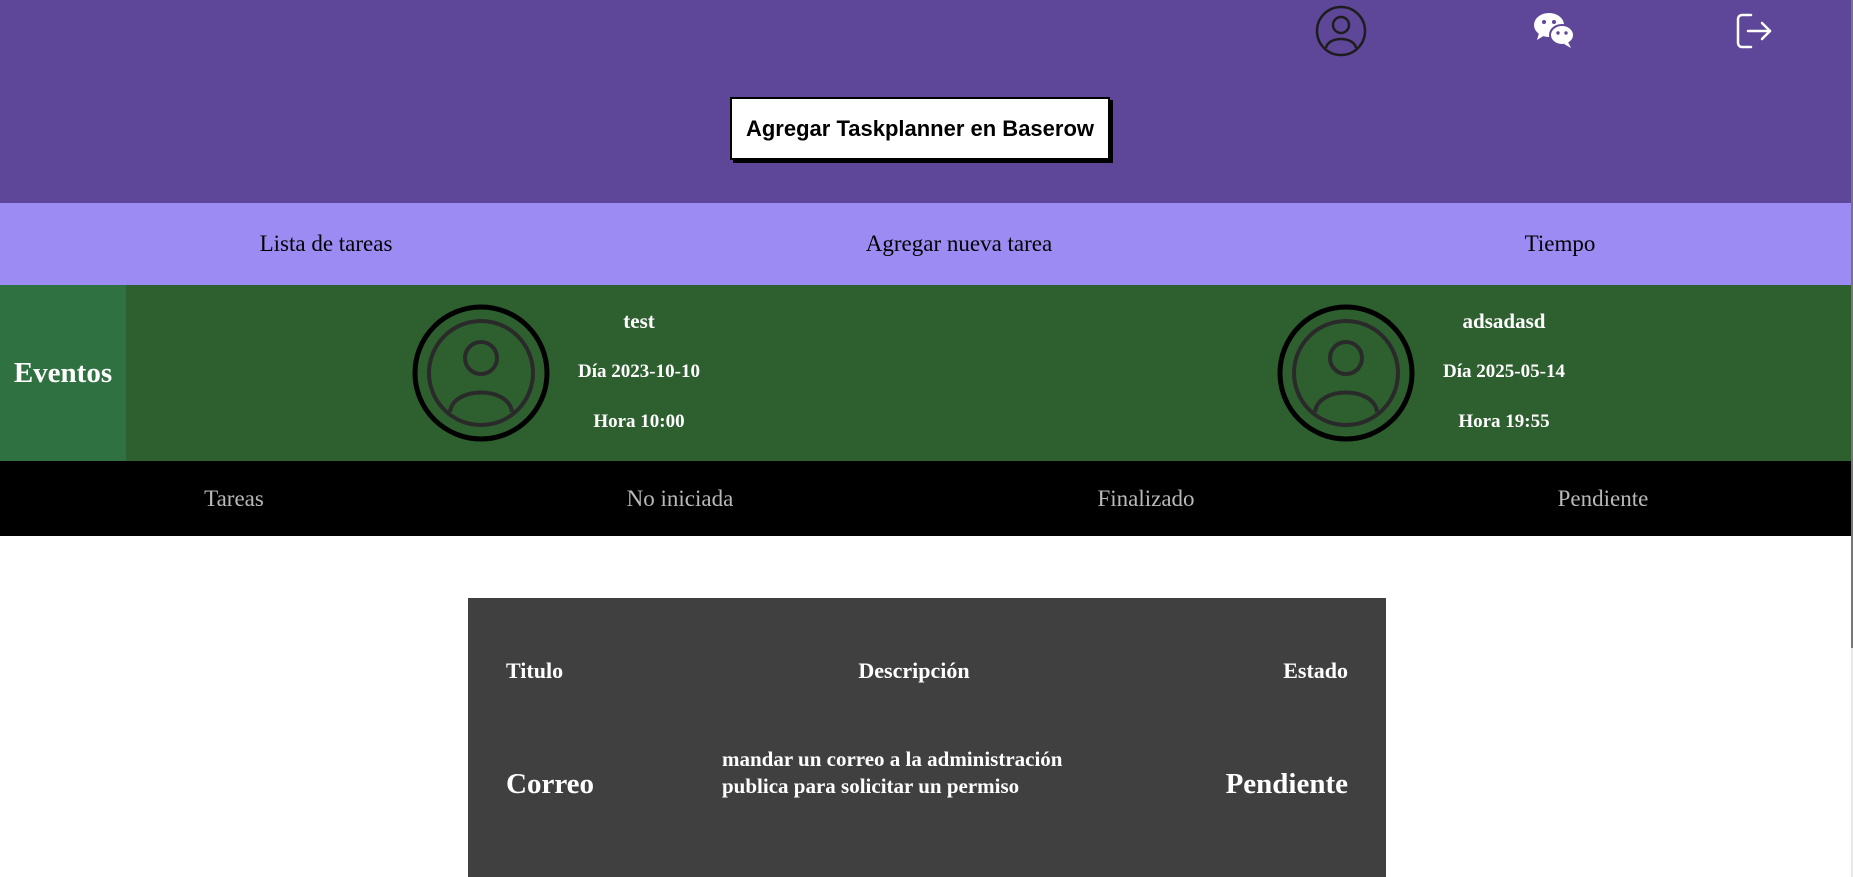 Image resolution: width=1853 pixels, height=877 pixels. Describe the element at coordinates (1504, 371) in the screenshot. I see `event-day: Día 2025-05-14` at that location.